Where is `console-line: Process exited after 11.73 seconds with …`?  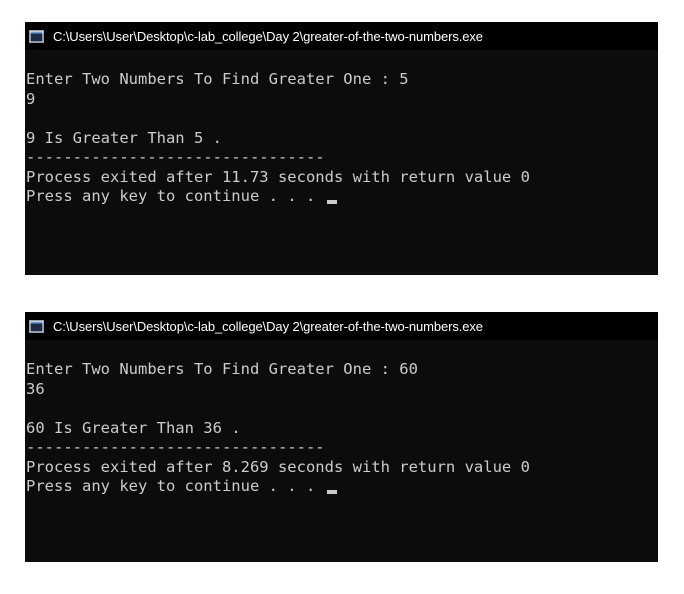
console-line: Process exited after 11.73 seconds with … is located at coordinates (278, 176).